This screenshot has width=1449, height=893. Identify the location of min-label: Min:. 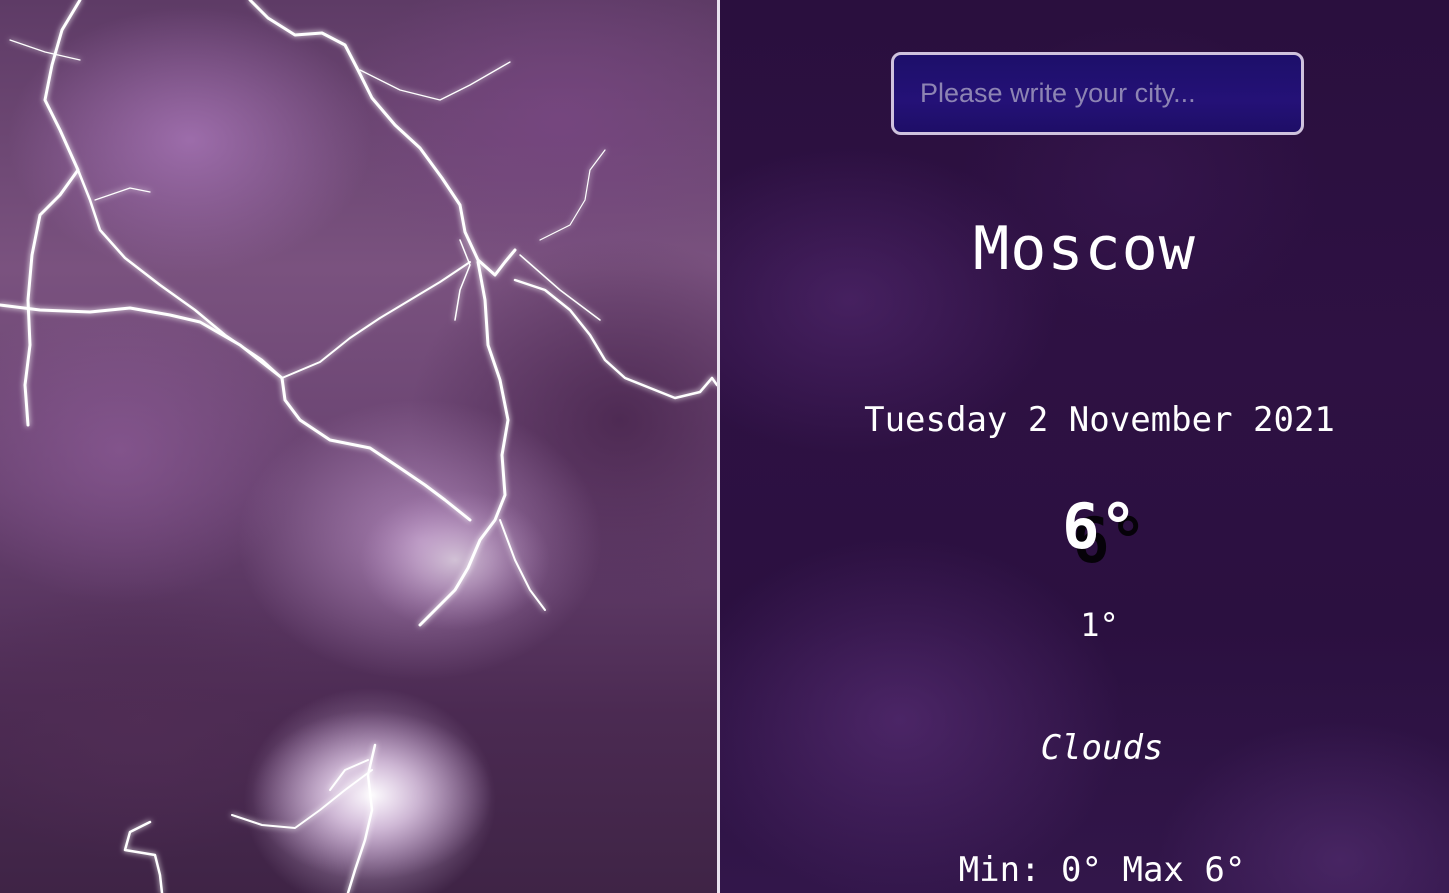
(999, 870).